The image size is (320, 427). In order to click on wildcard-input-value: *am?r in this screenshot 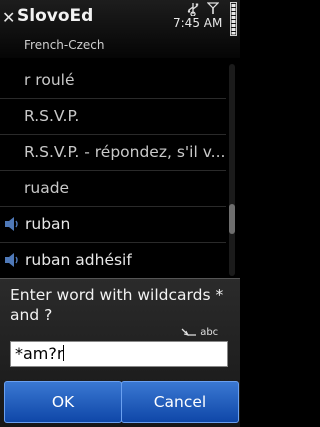, I will do `click(39, 353)`.